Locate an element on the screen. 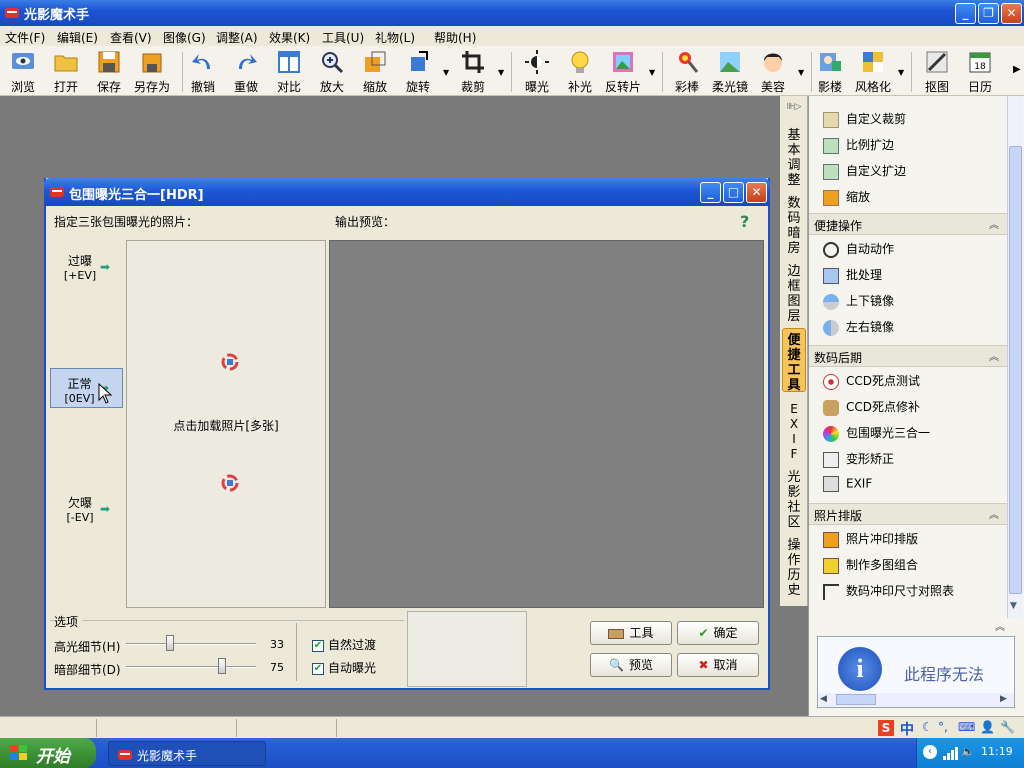 The width and height of the screenshot is (1024, 768). normal-exposure-item: 正常 [0EV] ➡ is located at coordinates (86, 388).